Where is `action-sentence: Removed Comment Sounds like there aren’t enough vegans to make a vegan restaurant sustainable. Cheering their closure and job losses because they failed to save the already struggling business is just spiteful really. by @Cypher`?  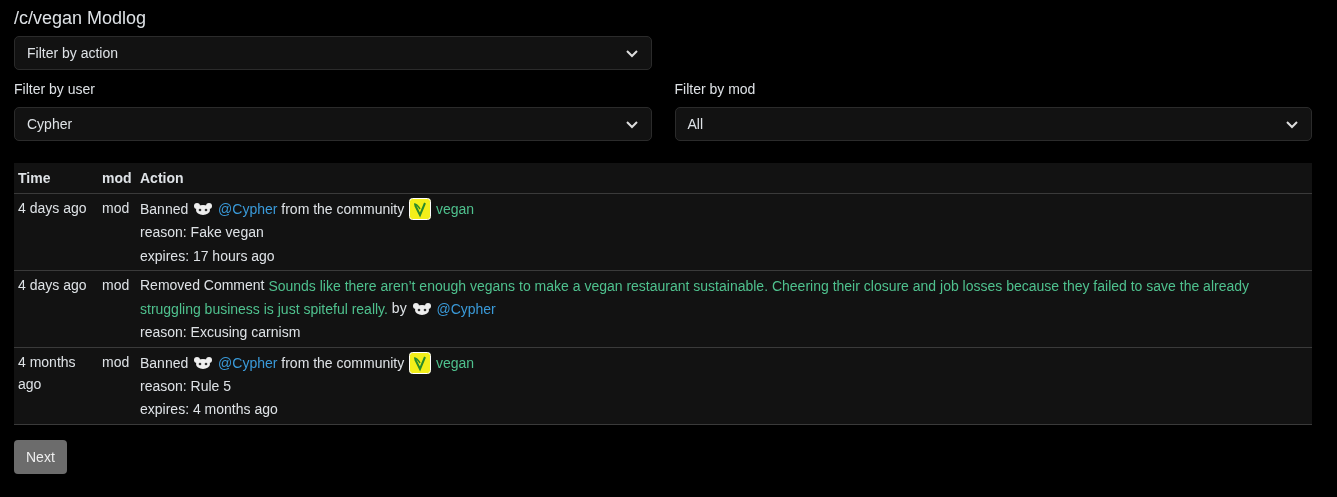
action-sentence: Removed Comment Sounds like there aren’t enough vegans to make a vegan restaurant sustainable. Cheering their closure and job losses because they failed to save the already struggling business is just spiteful really. by @Cypher is located at coordinates (695, 297).